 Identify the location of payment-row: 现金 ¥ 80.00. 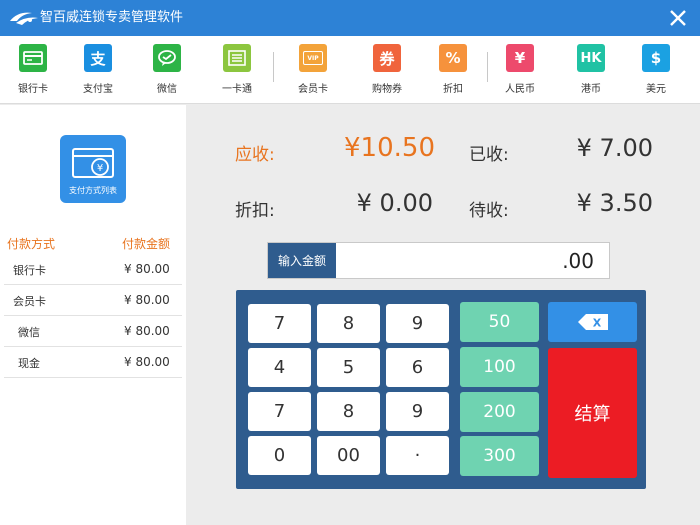
(93, 363).